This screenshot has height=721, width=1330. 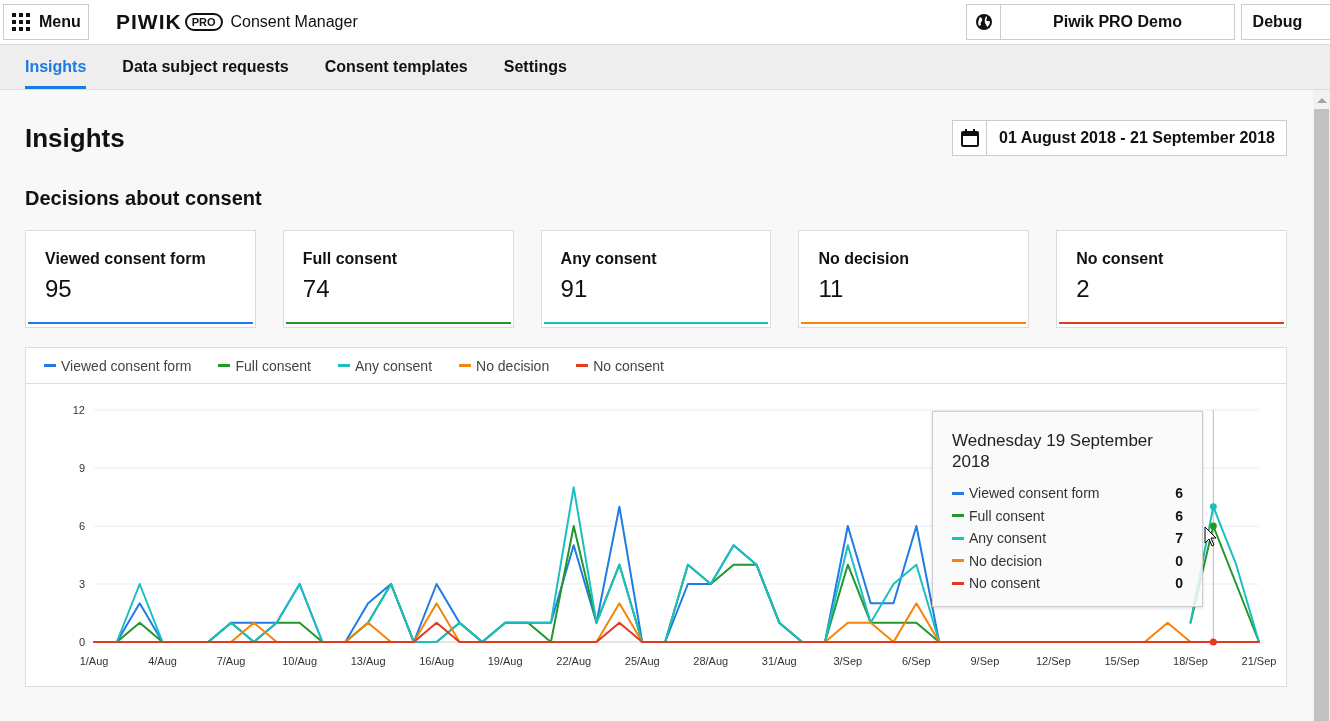 I want to click on menu-button: Menu, so click(x=46, y=22).